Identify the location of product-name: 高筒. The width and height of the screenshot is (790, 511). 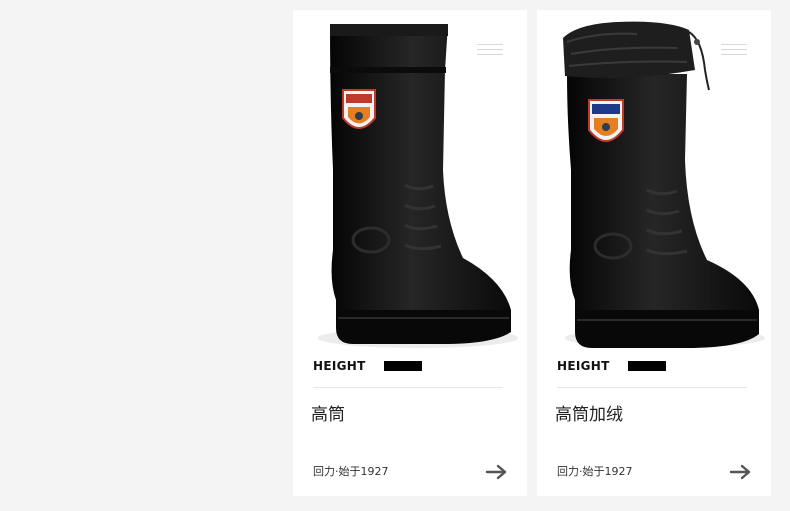
(328, 412).